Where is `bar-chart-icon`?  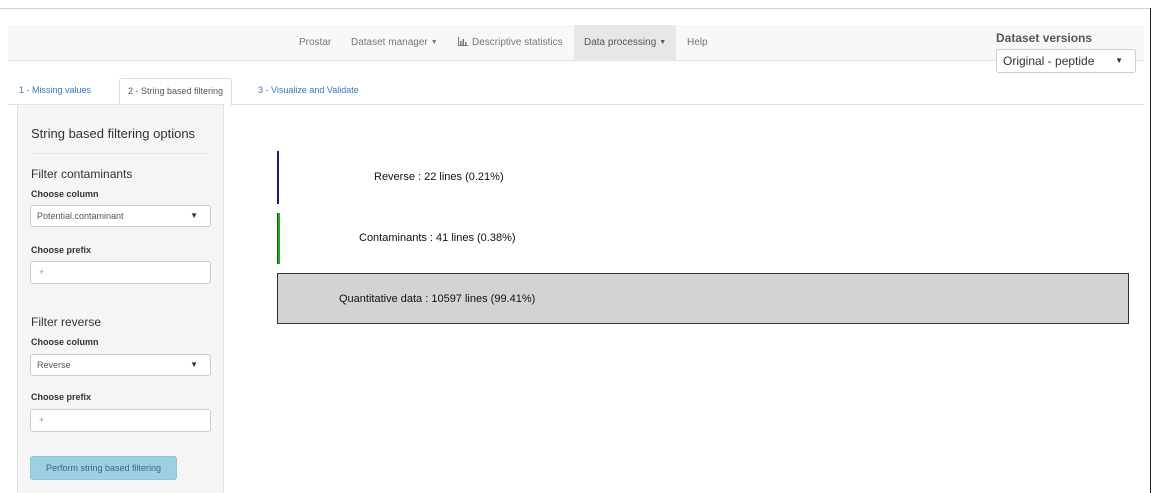
bar-chart-icon is located at coordinates (463, 41).